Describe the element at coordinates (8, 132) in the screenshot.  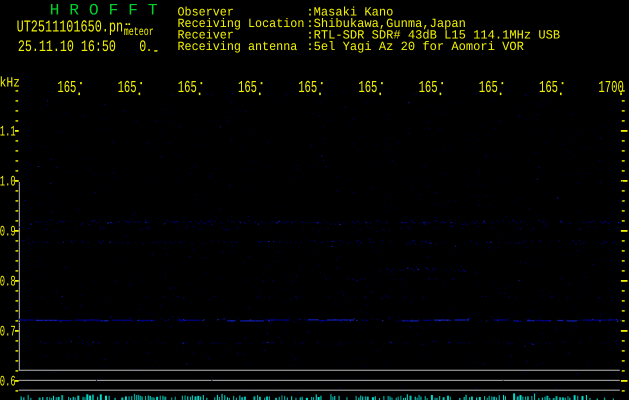
I see `svg-text: 1.1` at that location.